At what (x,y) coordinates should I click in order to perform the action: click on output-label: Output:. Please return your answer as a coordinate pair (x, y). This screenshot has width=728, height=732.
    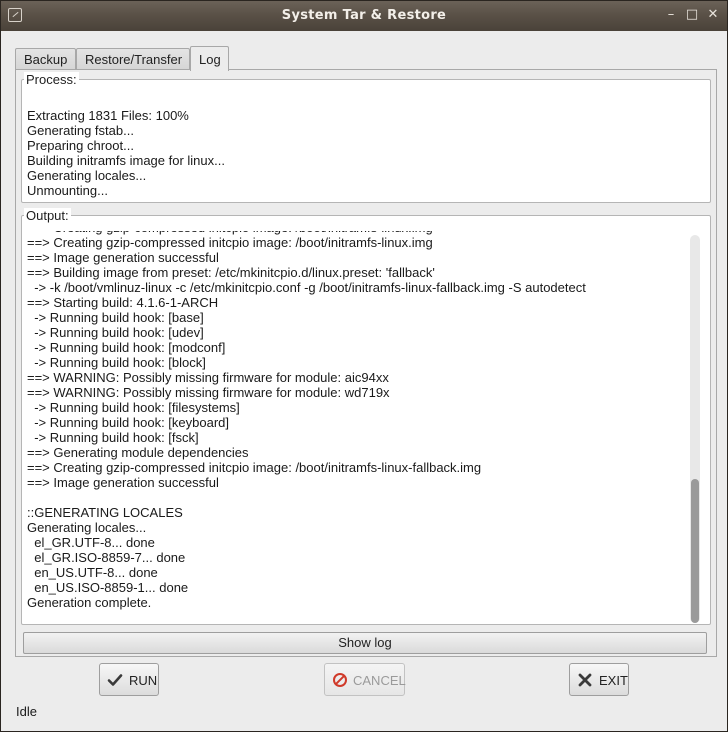
    Looking at the image, I should click on (47, 215).